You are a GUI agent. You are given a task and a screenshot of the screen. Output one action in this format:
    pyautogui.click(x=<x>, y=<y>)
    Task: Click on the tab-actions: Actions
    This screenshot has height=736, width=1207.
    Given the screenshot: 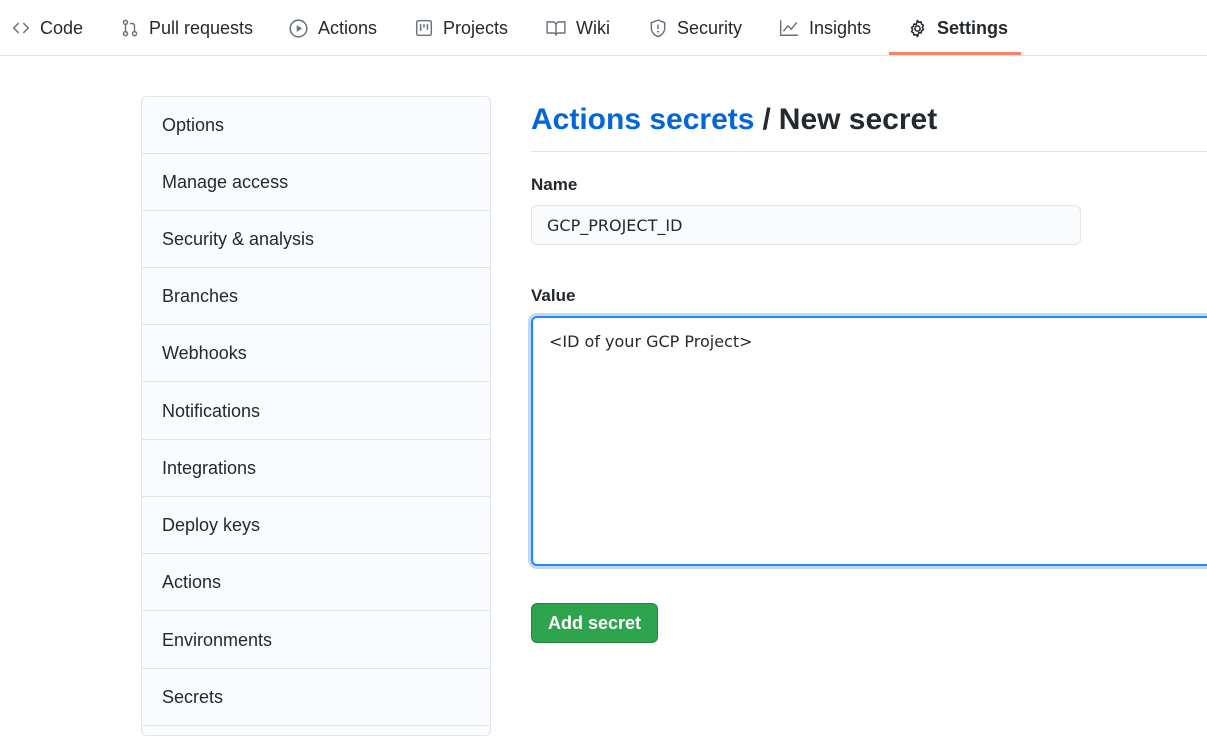 What is the action you would take?
    pyautogui.click(x=333, y=28)
    